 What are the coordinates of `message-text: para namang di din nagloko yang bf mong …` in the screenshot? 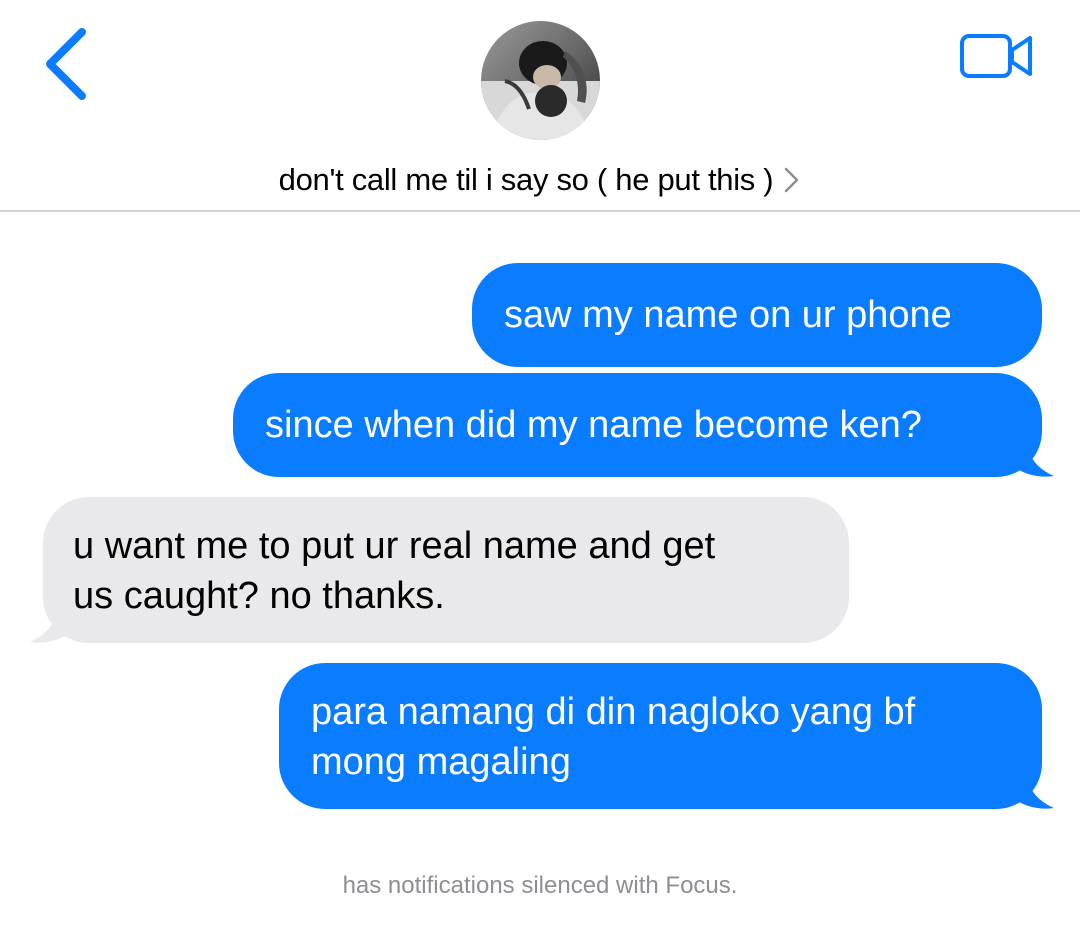 It's located at (613, 737).